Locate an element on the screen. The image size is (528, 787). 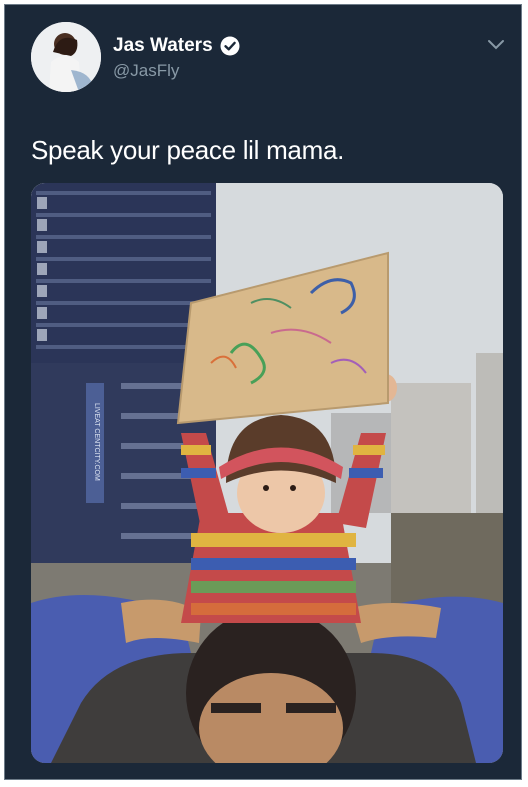
tweet-text: Speak your peace lil mama. is located at coordinates (188, 150).